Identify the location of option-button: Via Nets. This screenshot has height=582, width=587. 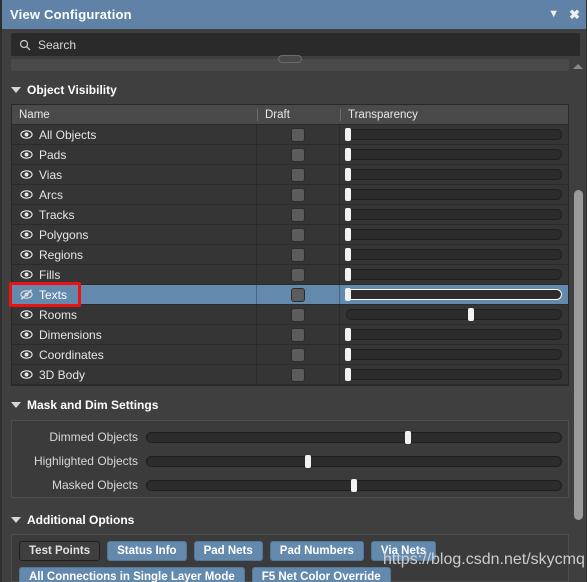
(403, 551).